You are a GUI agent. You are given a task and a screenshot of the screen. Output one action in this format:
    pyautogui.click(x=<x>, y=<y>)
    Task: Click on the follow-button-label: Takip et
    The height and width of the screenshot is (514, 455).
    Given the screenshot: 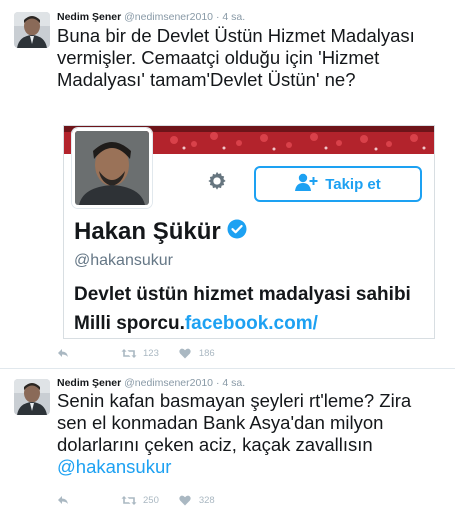 What is the action you would take?
    pyautogui.click(x=353, y=184)
    